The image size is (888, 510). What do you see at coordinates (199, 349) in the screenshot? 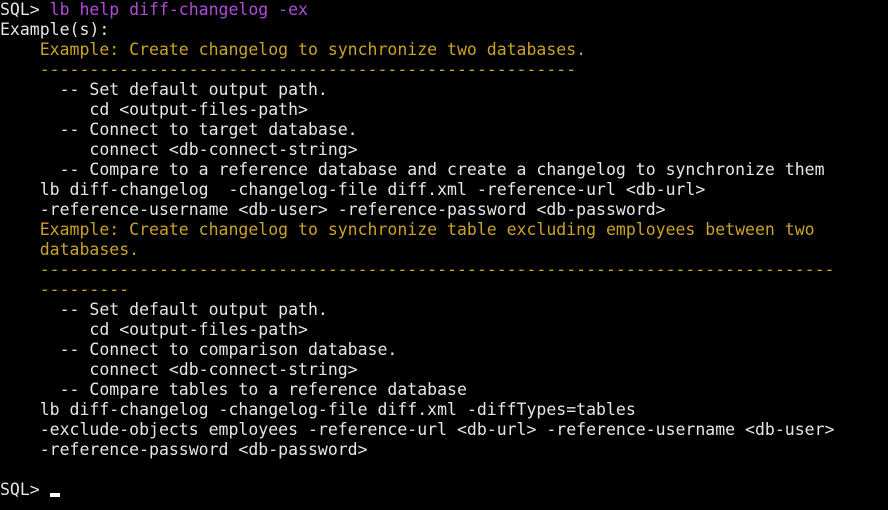
I see `output-line: -- Connect to comparison database.` at bounding box center [199, 349].